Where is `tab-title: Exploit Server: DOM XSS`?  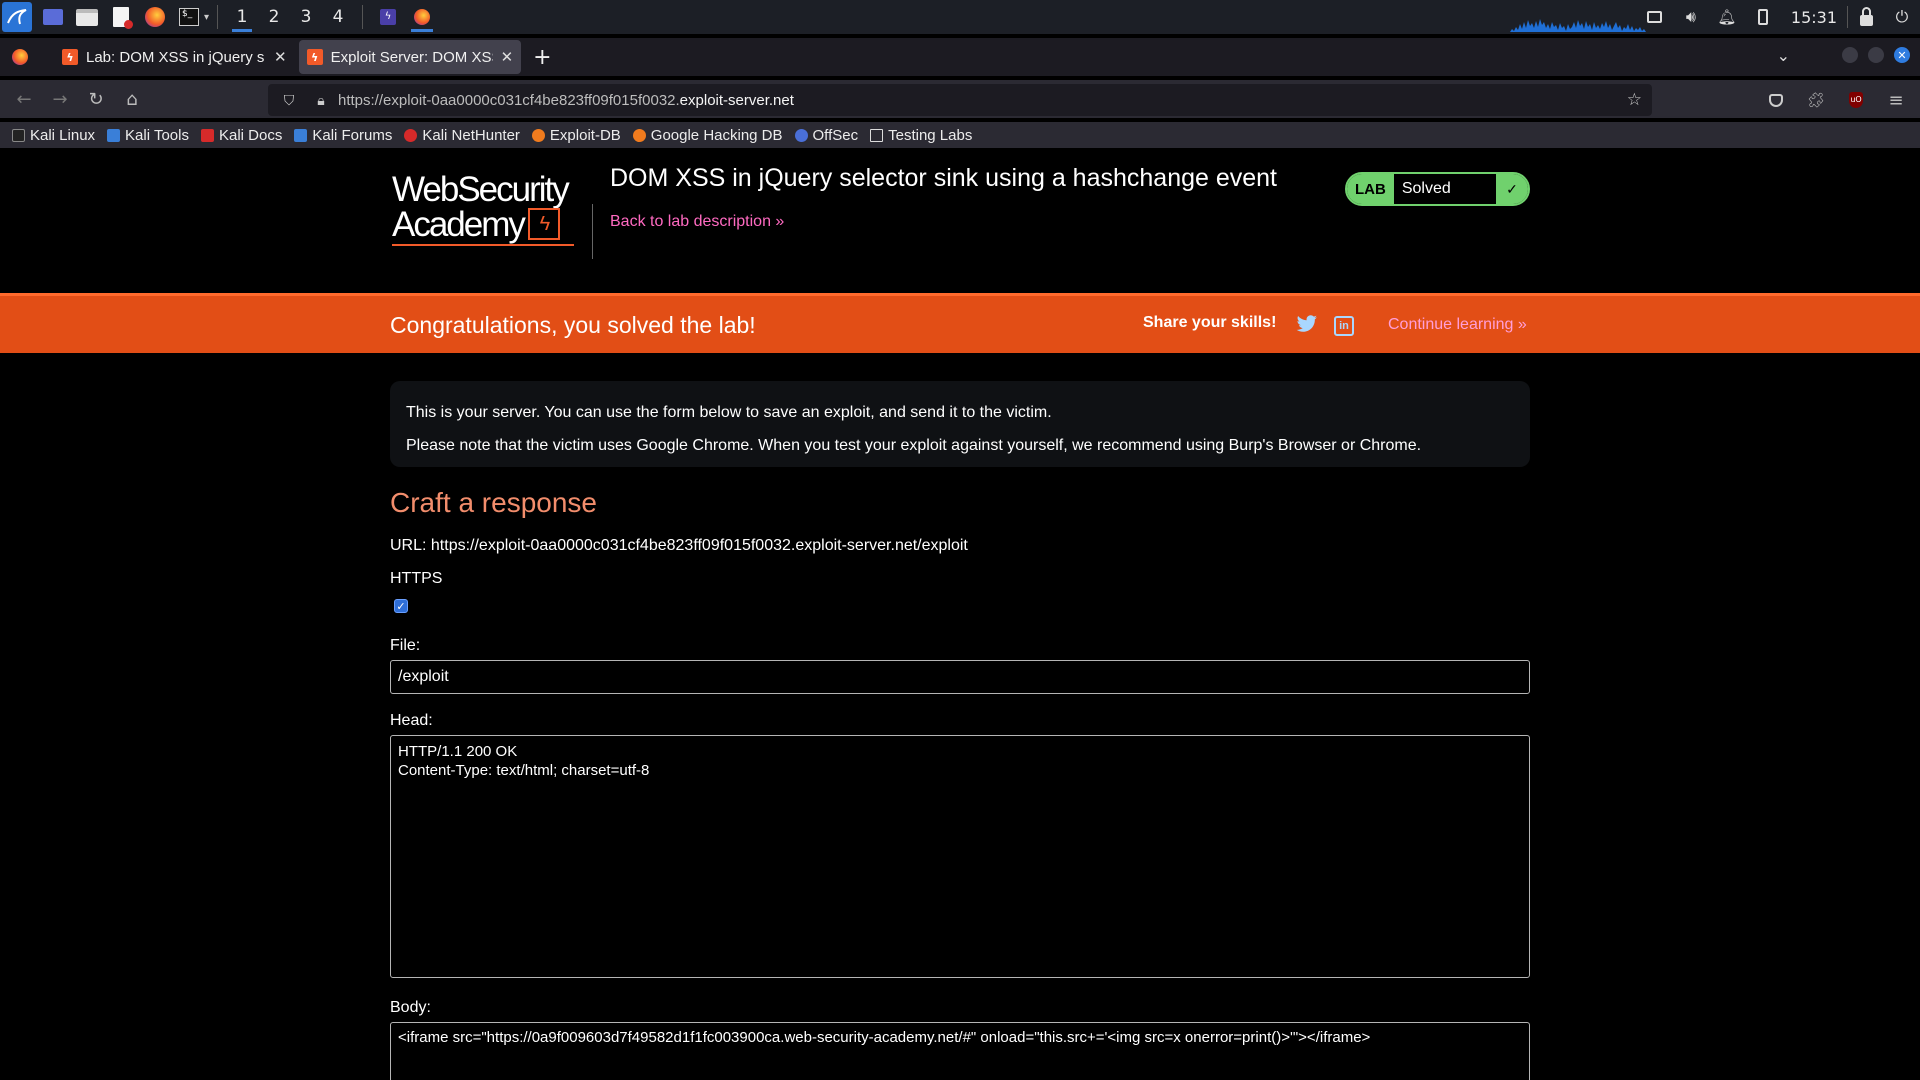
tab-title: Exploit Server: DOM XSS is located at coordinates (411, 57).